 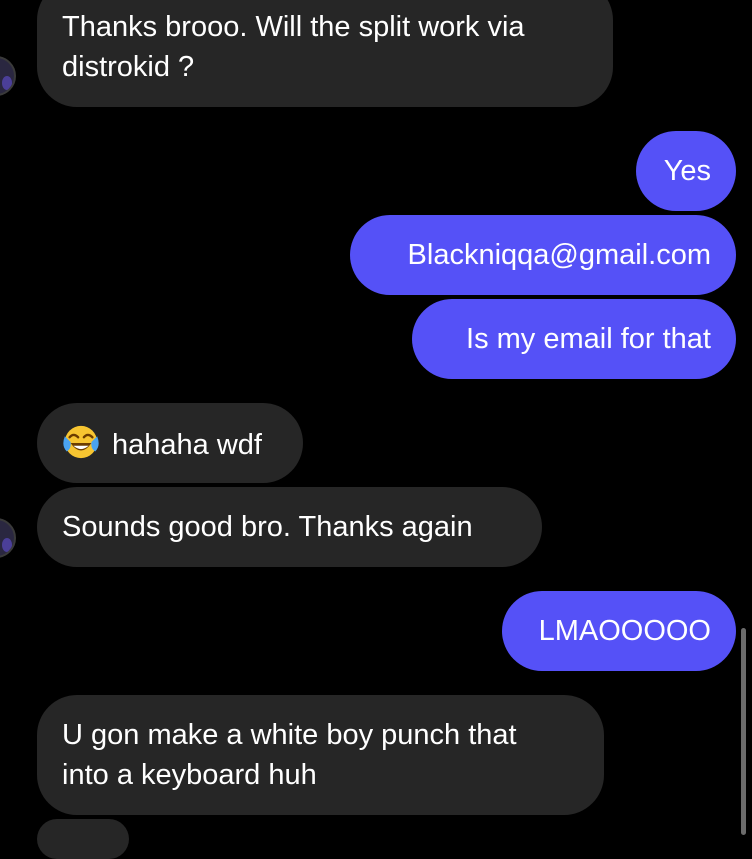 I want to click on message-text: Is my email for that, so click(x=588, y=339).